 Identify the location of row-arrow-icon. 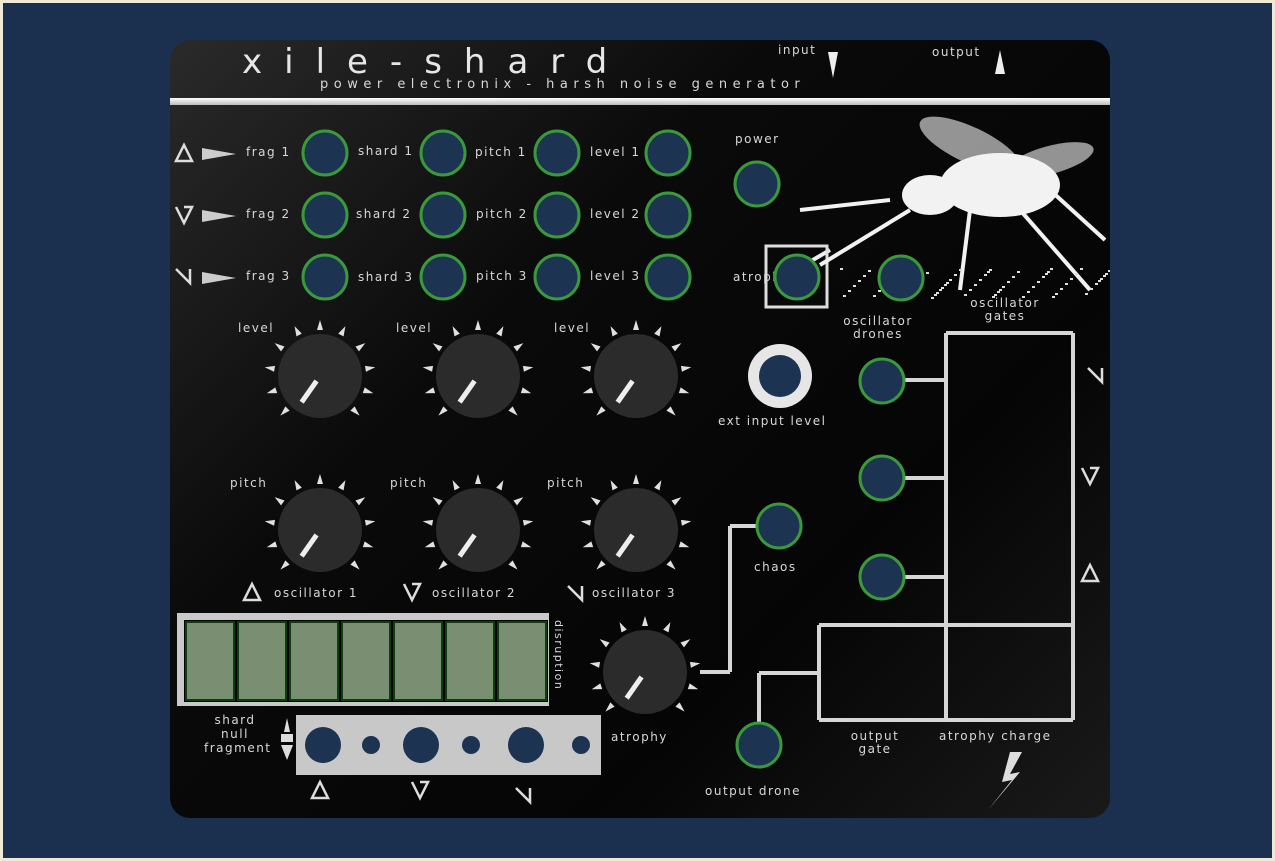
(219, 278).